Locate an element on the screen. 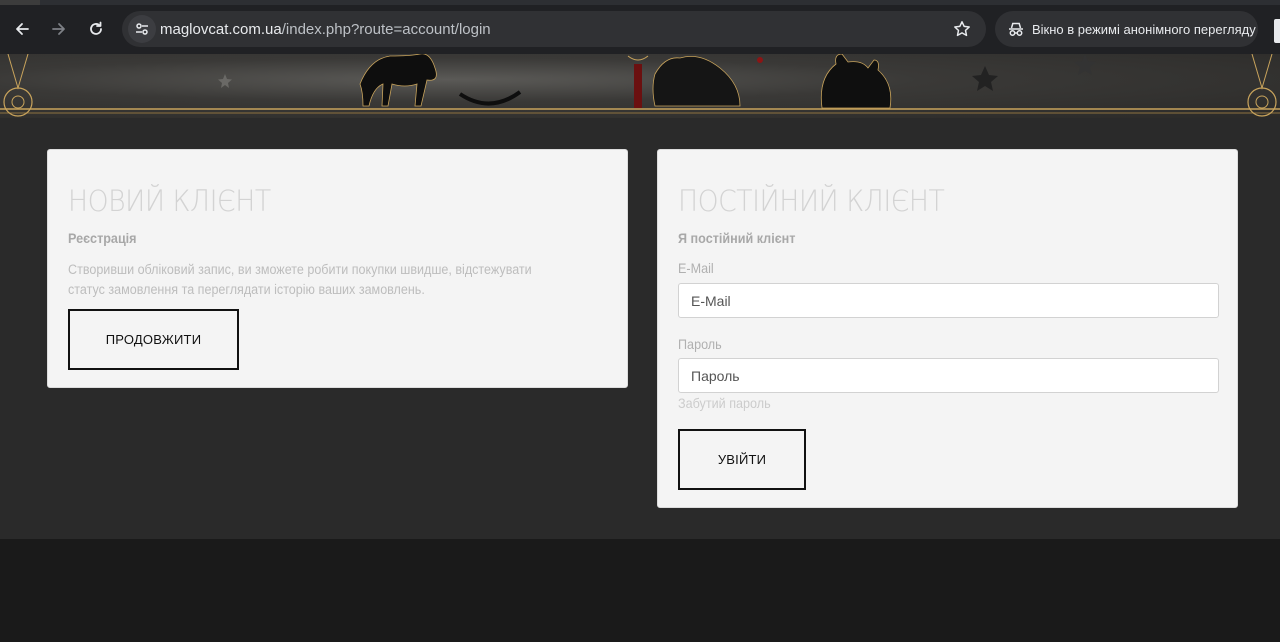 The width and height of the screenshot is (1280, 642). email-label: E-Mail is located at coordinates (696, 268).